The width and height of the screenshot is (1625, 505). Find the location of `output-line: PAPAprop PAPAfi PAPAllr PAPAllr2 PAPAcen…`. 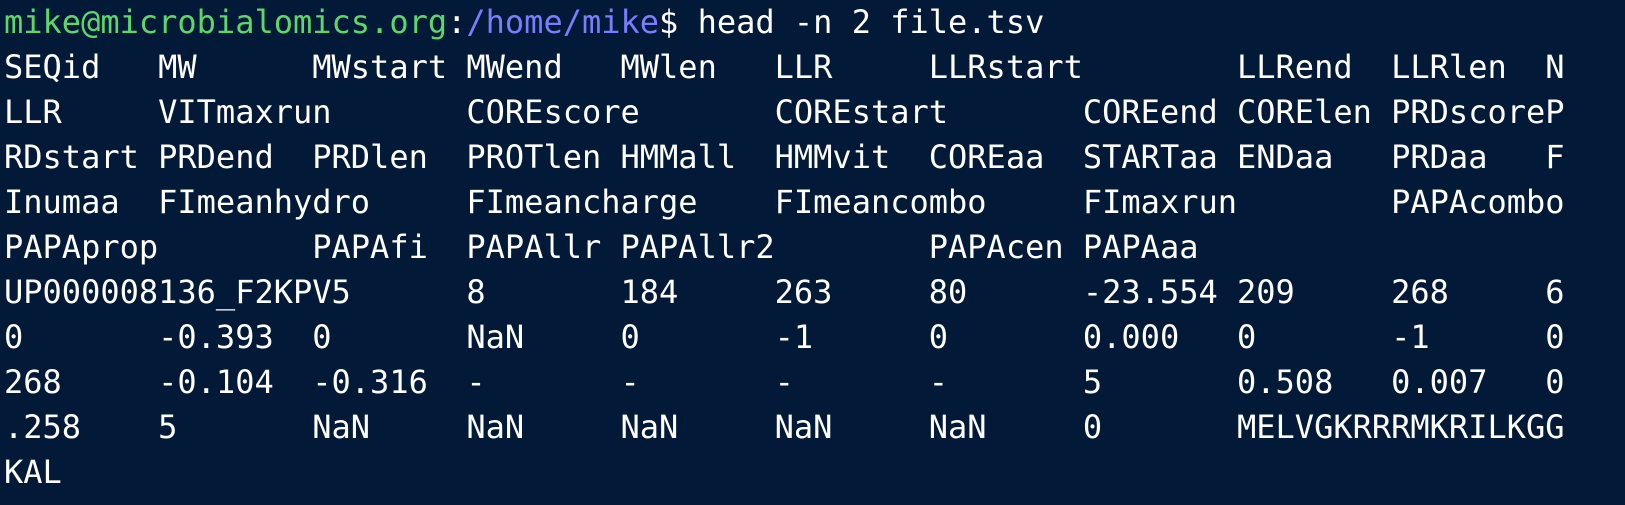

output-line: PAPAprop PAPAfi PAPAllr PAPAllr2 PAPAcen… is located at coordinates (601, 247).